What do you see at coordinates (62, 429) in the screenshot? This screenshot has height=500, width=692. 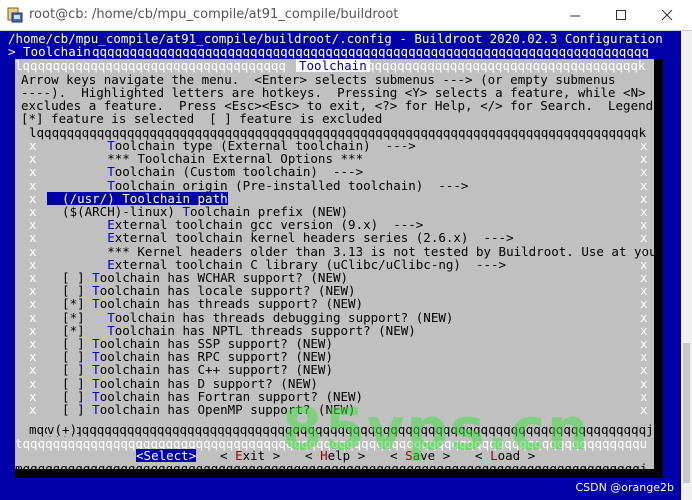 I see `scroll-indicator: v(+)` at bounding box center [62, 429].